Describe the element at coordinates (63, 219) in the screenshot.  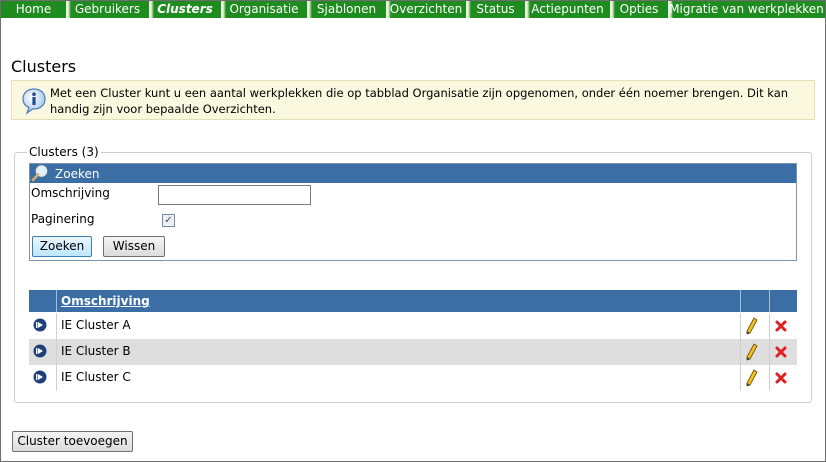
I see `paginering-label: Paginering` at that location.